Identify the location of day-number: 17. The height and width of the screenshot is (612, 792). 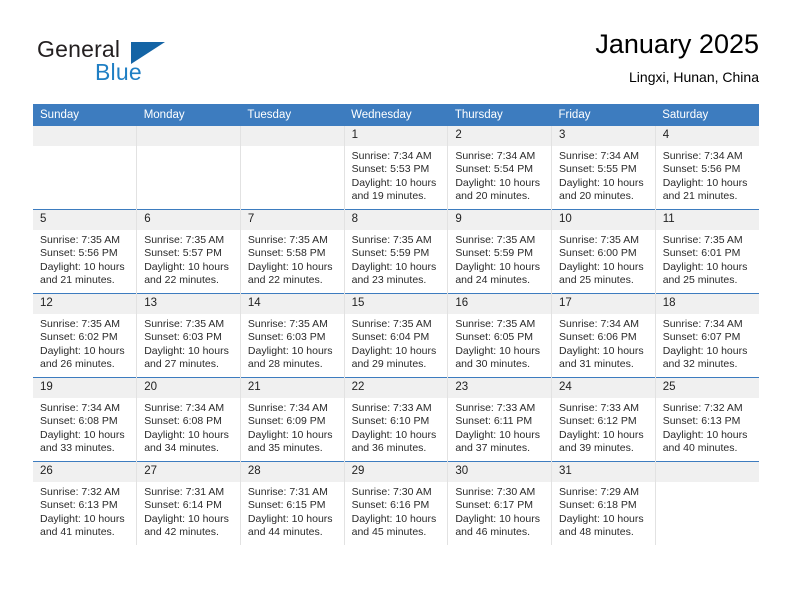
(603, 304).